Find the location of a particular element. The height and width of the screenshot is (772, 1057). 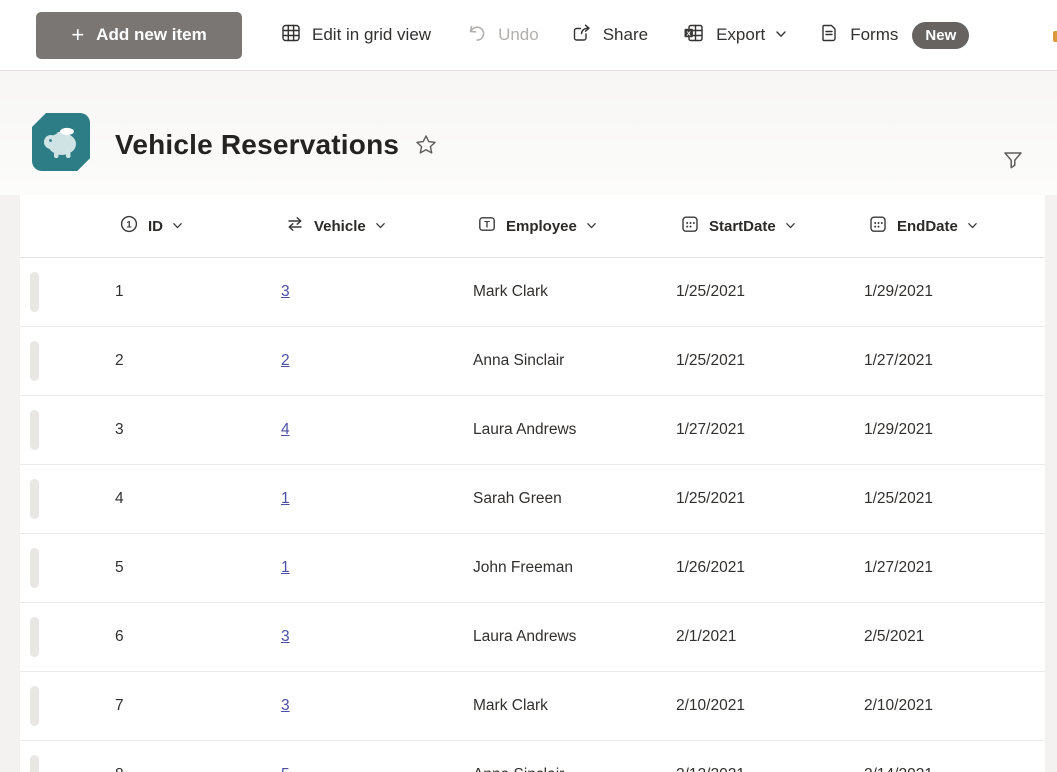

share-icon is located at coordinates (582, 35).